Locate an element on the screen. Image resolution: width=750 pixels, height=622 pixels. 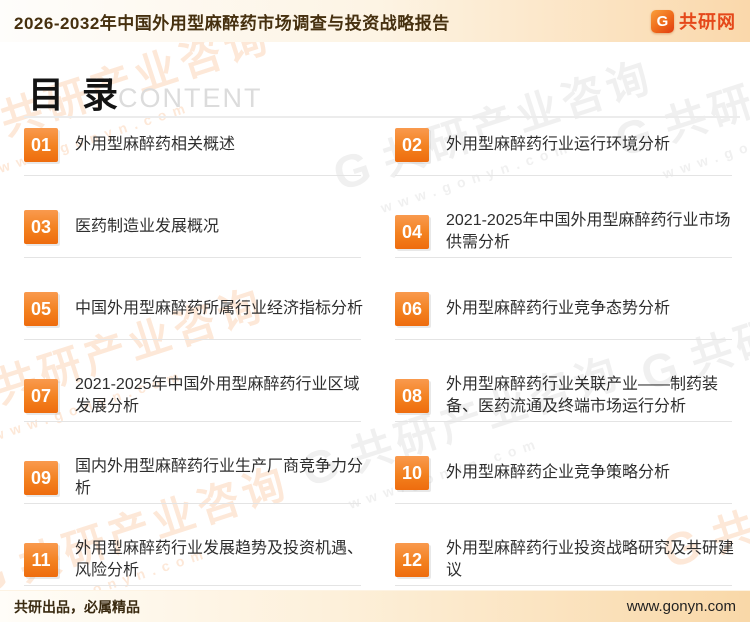
toc-item-label: 外用型麻醉药行业关联产业——制药装备、医药流通及终端市场运行分析 is located at coordinates (582, 395).